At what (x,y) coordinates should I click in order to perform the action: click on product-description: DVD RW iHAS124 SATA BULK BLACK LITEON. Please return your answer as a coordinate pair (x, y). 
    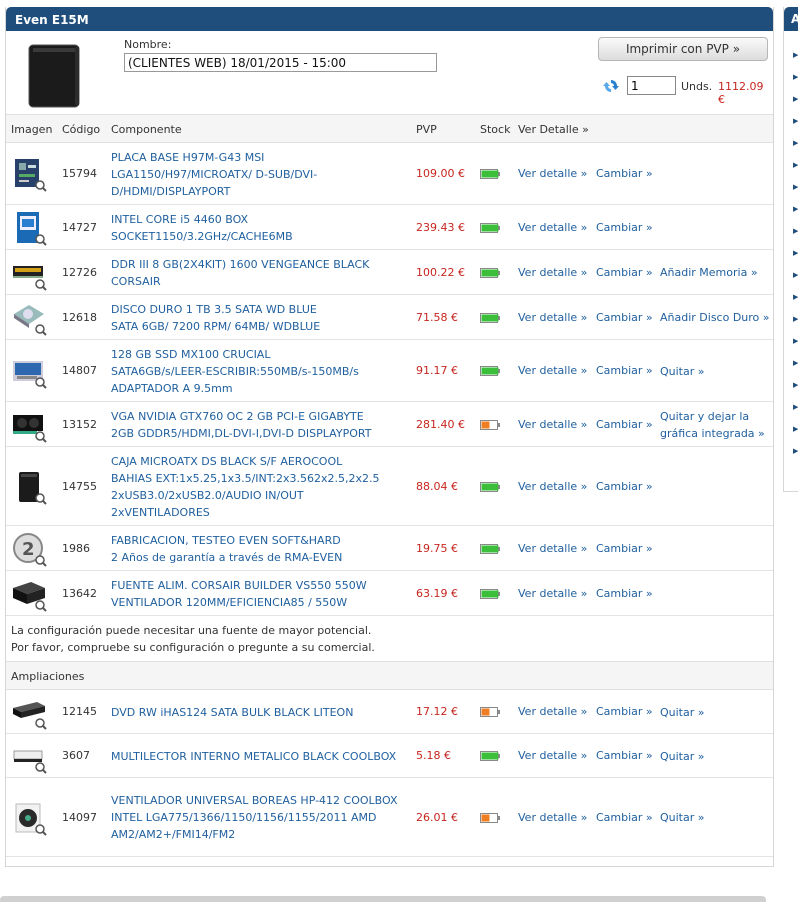
    Looking at the image, I should click on (258, 712).